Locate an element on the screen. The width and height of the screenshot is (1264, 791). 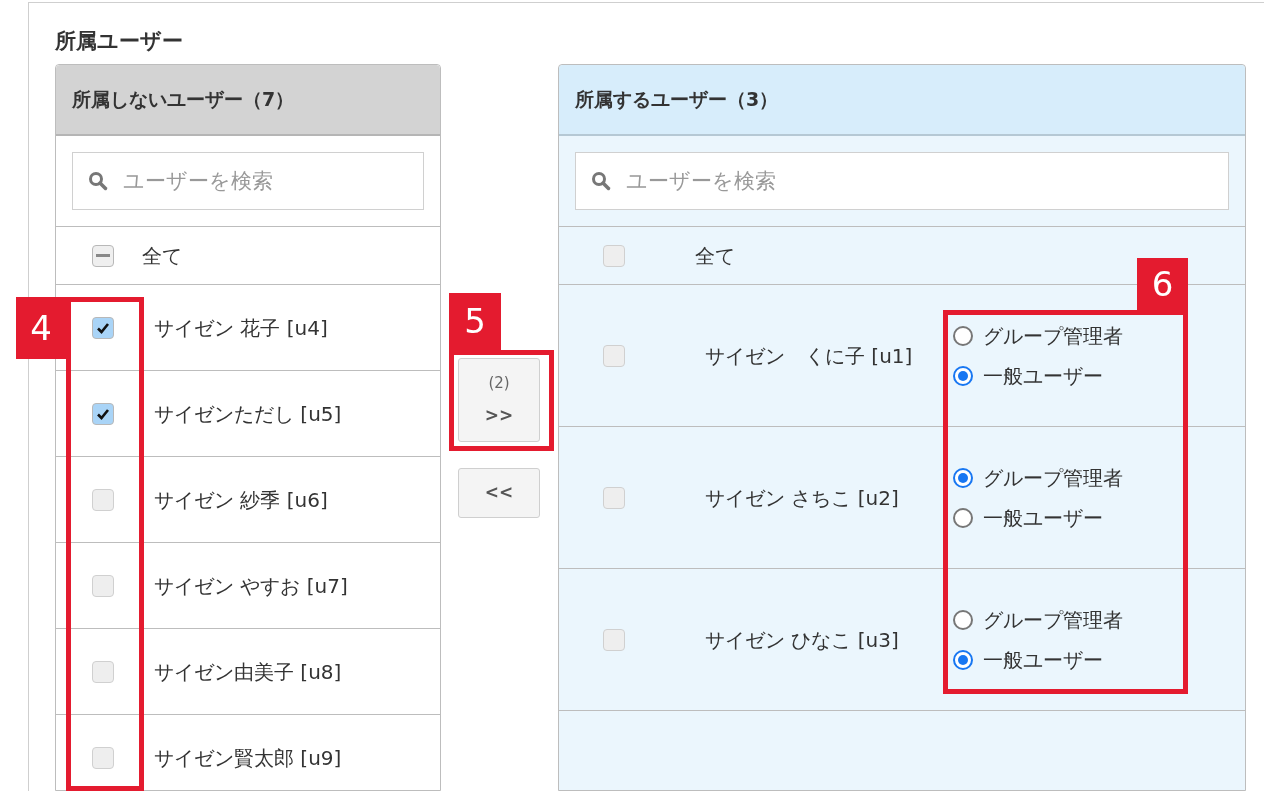
user-name: サイゼン ひなこ [u3] is located at coordinates (802, 640).